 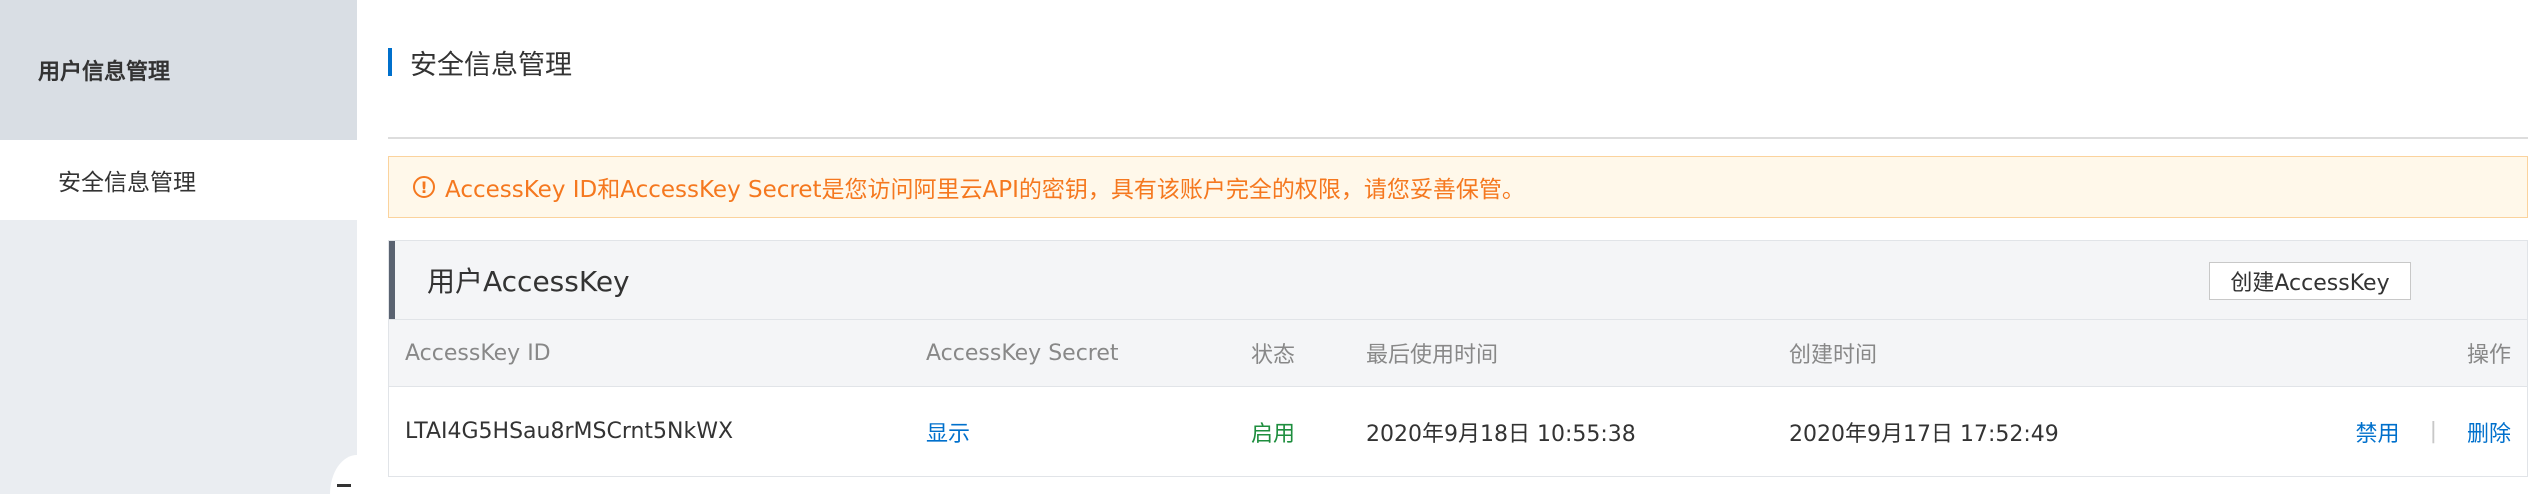 I want to click on row-actions: 禁用 | 删除, so click(x=2433, y=431).